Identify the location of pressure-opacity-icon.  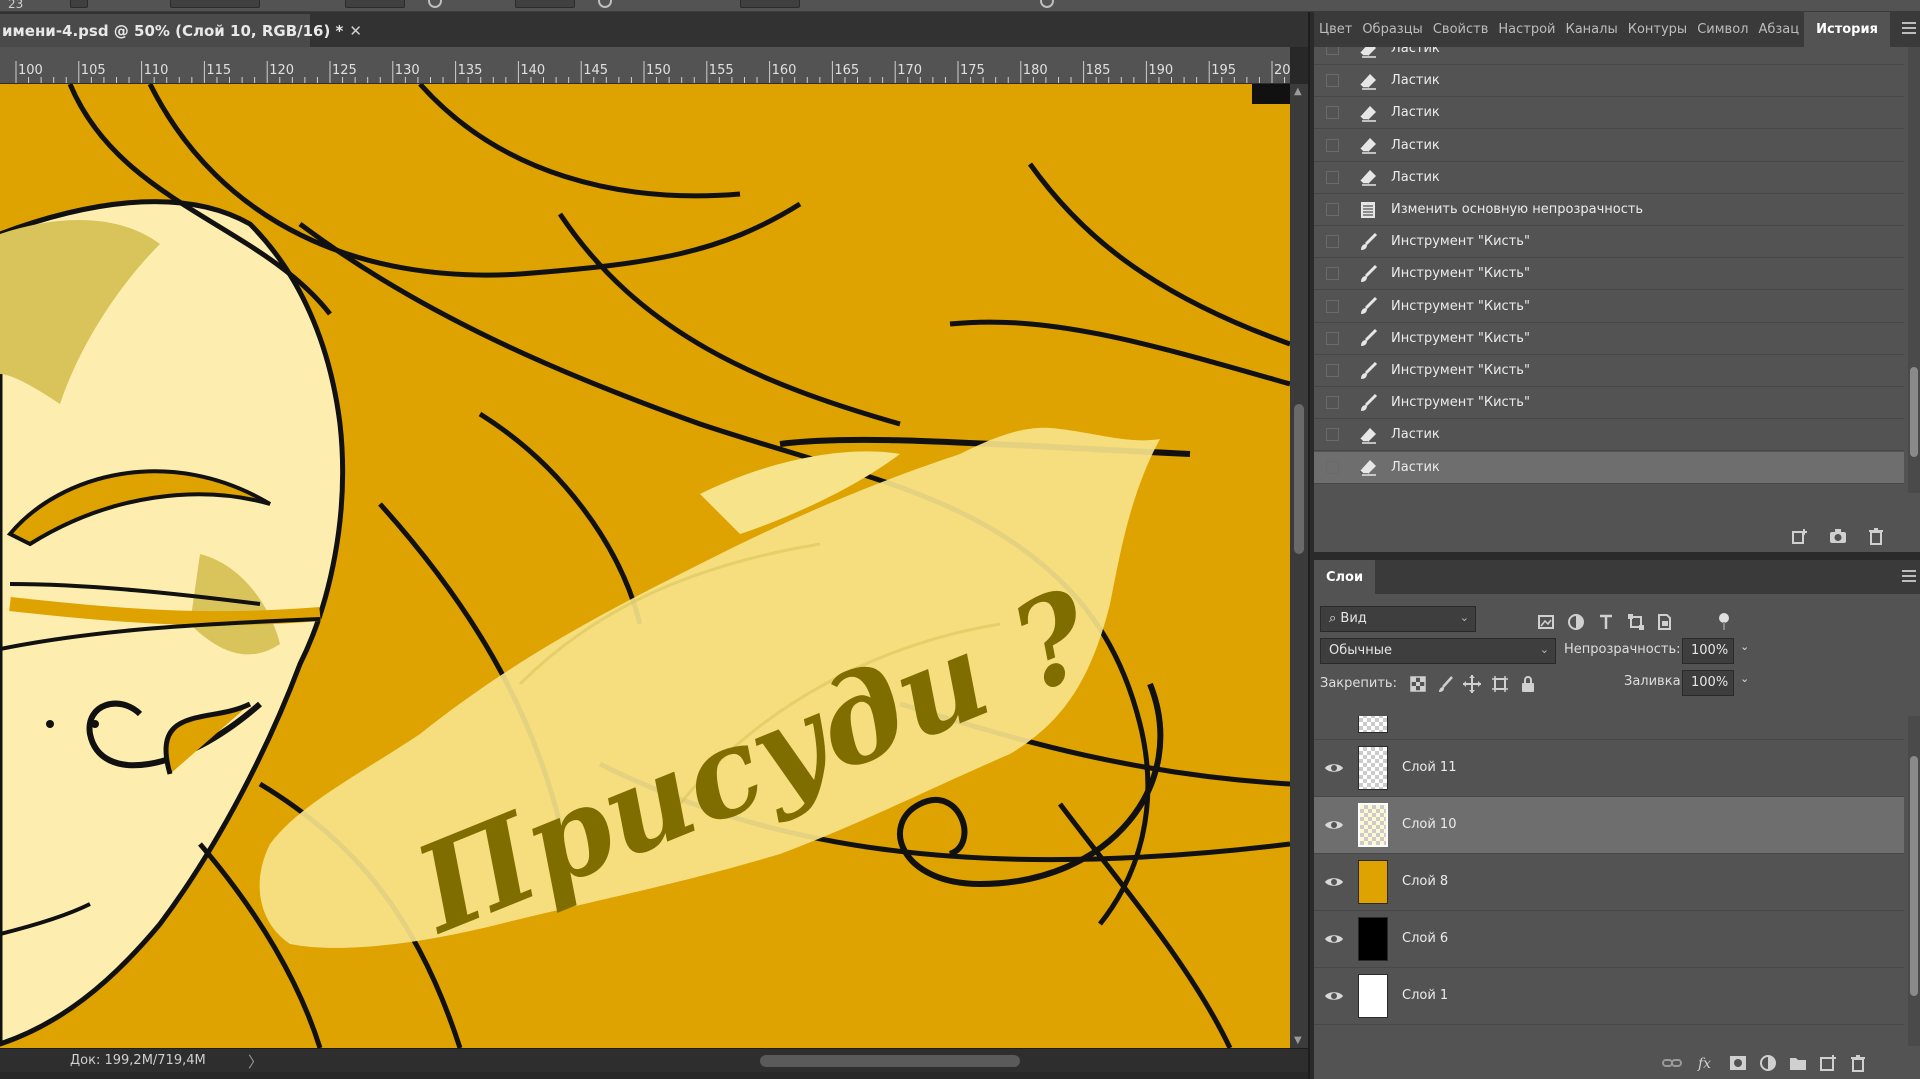
(435, 4).